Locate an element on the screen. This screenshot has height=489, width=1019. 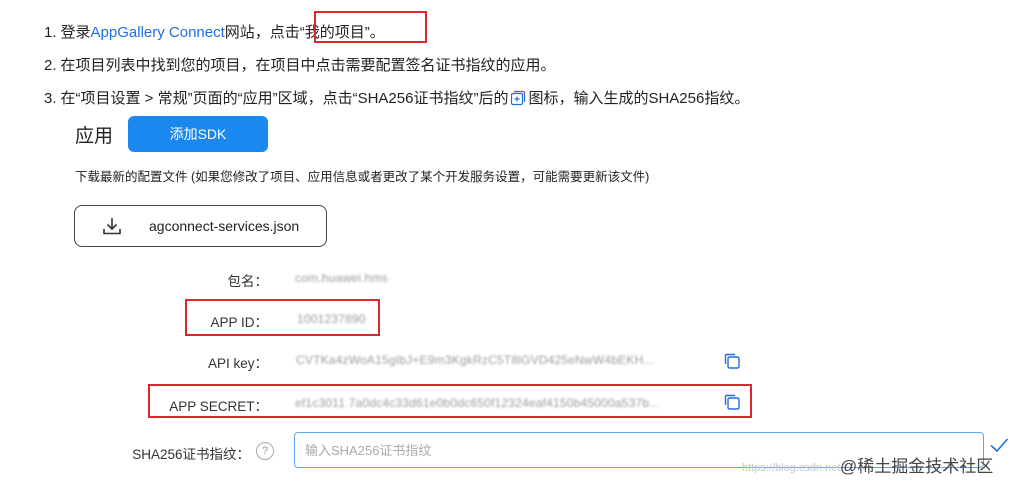
sha256-label: SHA256证书指纹： is located at coordinates (191, 454).